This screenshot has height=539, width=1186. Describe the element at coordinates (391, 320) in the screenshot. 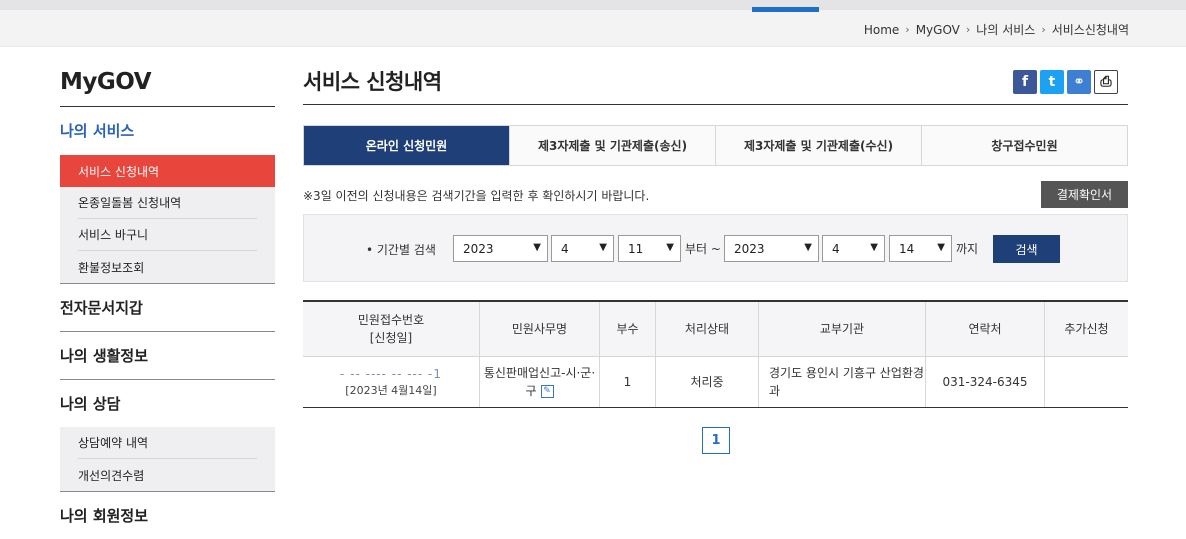

I see `header-receipt-no-label: 민원접수번호` at that location.